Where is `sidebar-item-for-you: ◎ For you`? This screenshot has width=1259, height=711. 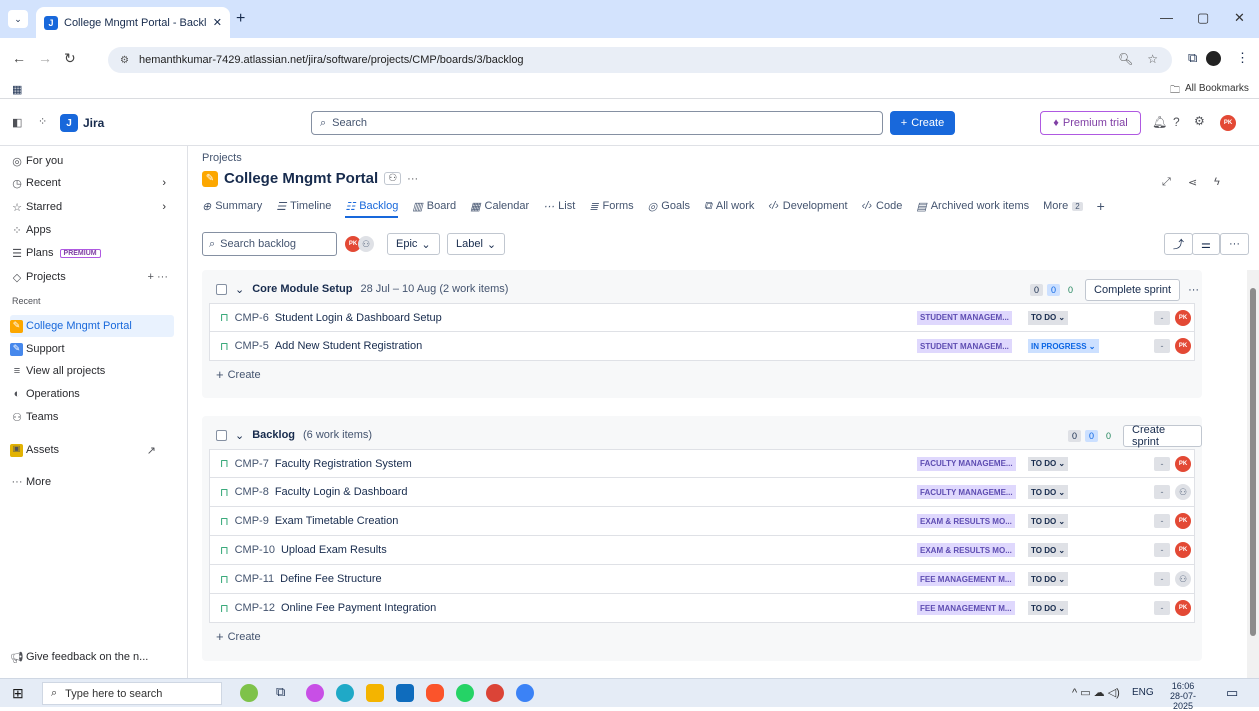
sidebar-item-for-you: ◎ For you is located at coordinates (94, 161).